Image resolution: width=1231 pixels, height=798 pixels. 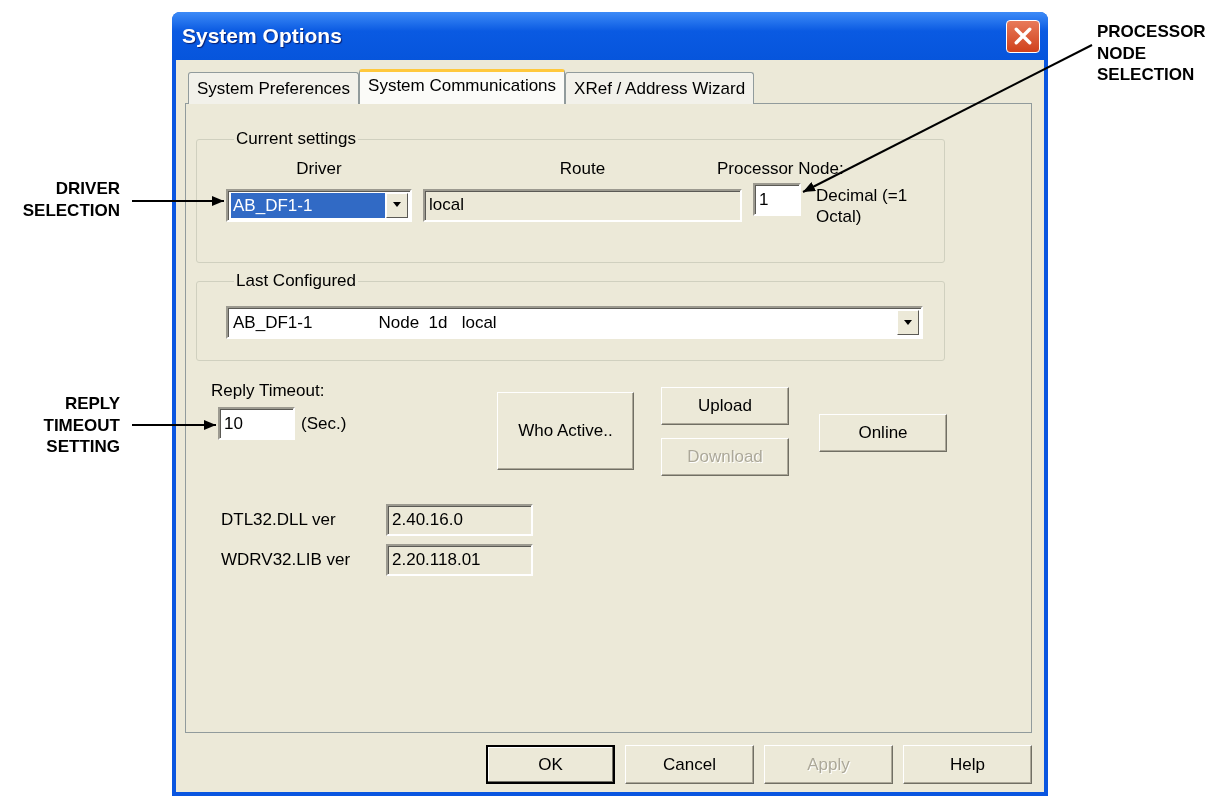 I want to click on unit-label: (Sec.), so click(x=324, y=423).